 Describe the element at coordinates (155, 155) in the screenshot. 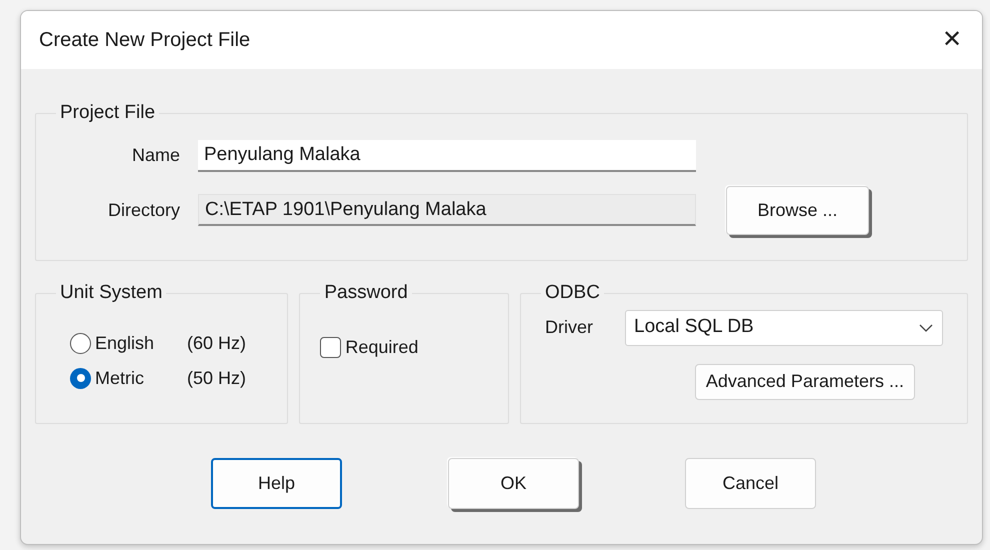

I see `name-label: Name` at that location.